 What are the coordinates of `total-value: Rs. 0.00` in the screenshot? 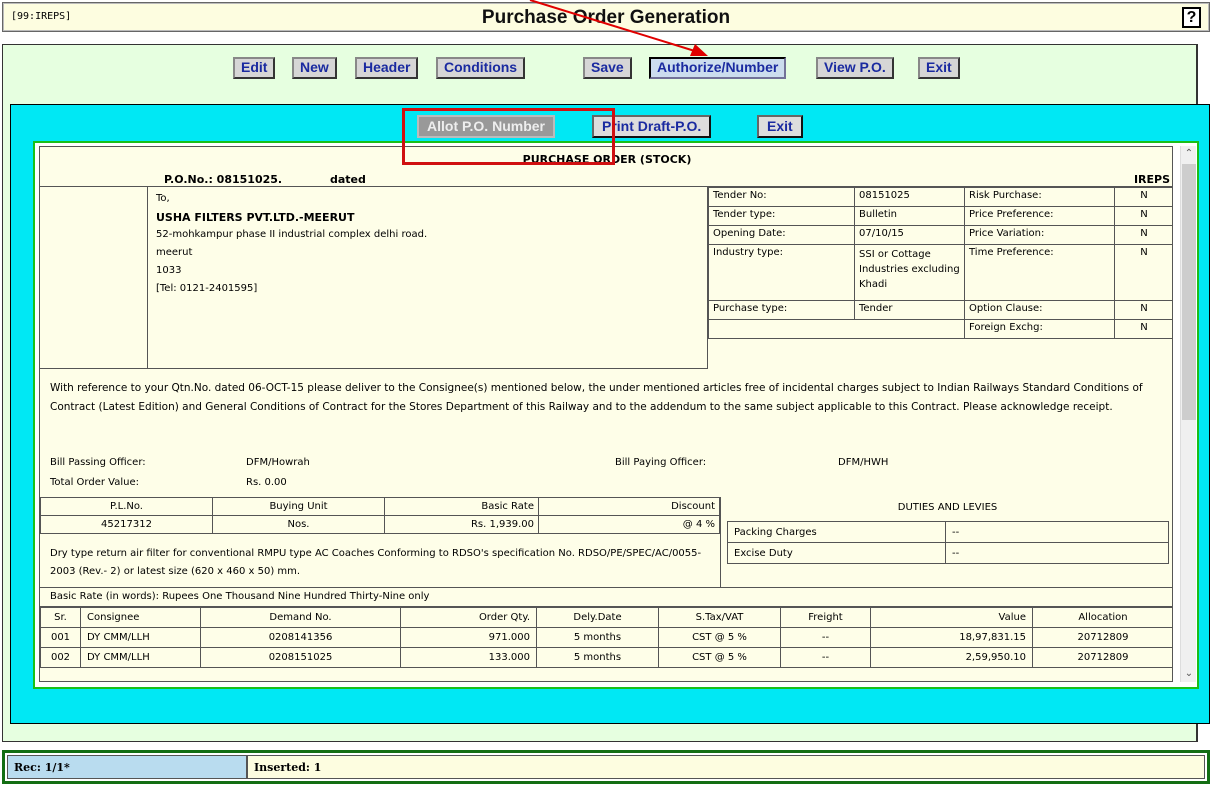 It's located at (266, 482).